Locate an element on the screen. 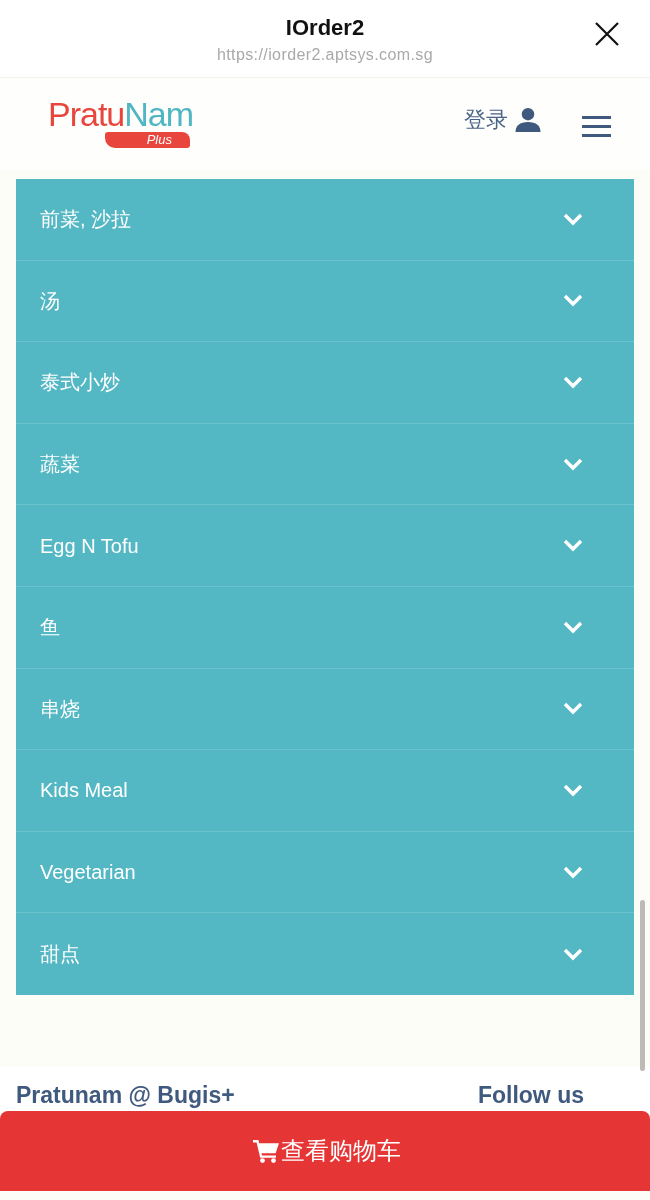 The image size is (650, 1200). scrollbar is located at coordinates (642, 985).